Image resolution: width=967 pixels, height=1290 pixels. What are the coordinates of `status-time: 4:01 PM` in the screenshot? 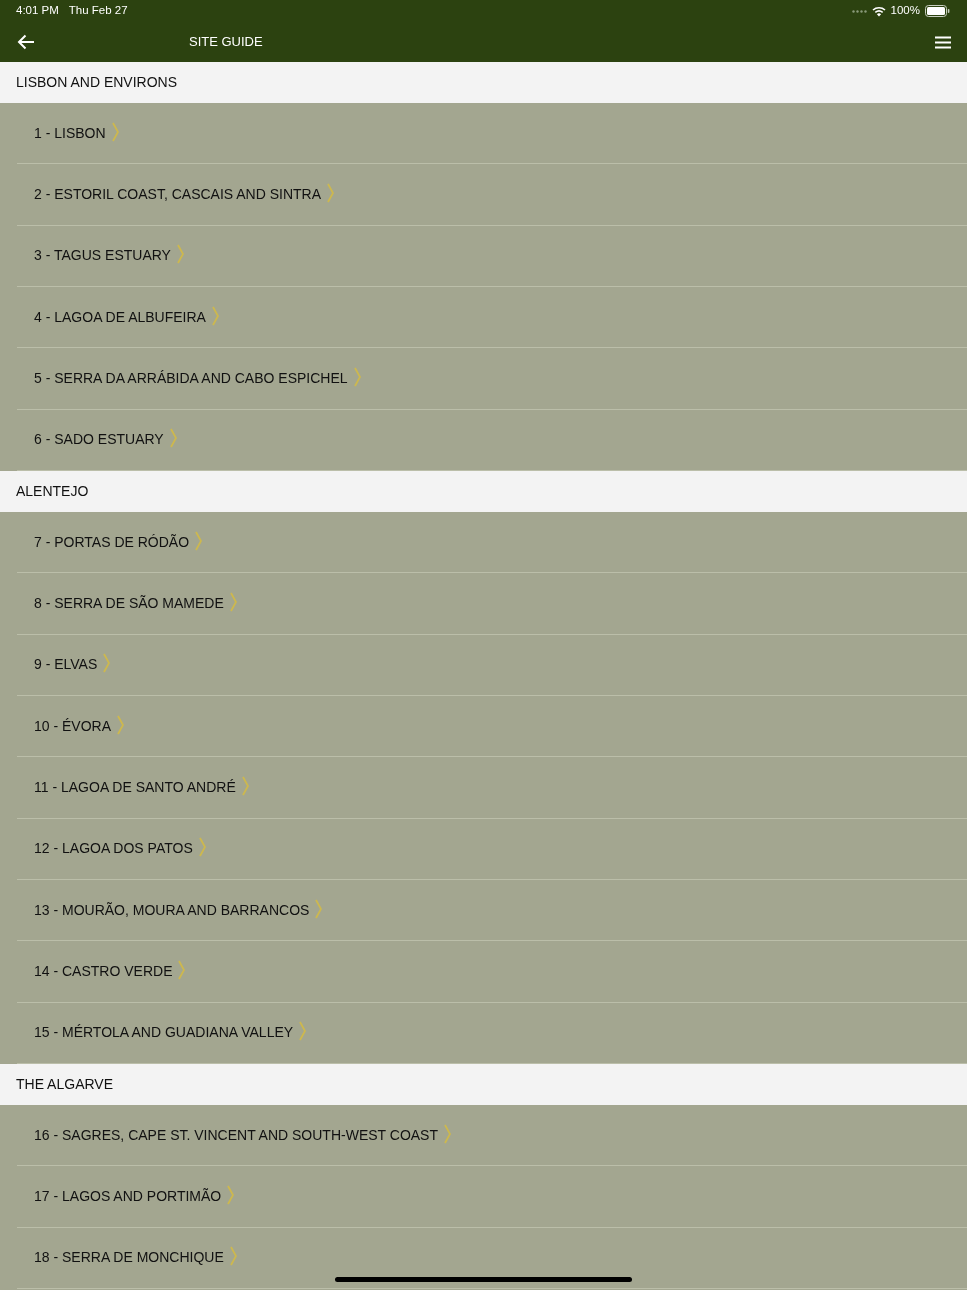 It's located at (37, 11).